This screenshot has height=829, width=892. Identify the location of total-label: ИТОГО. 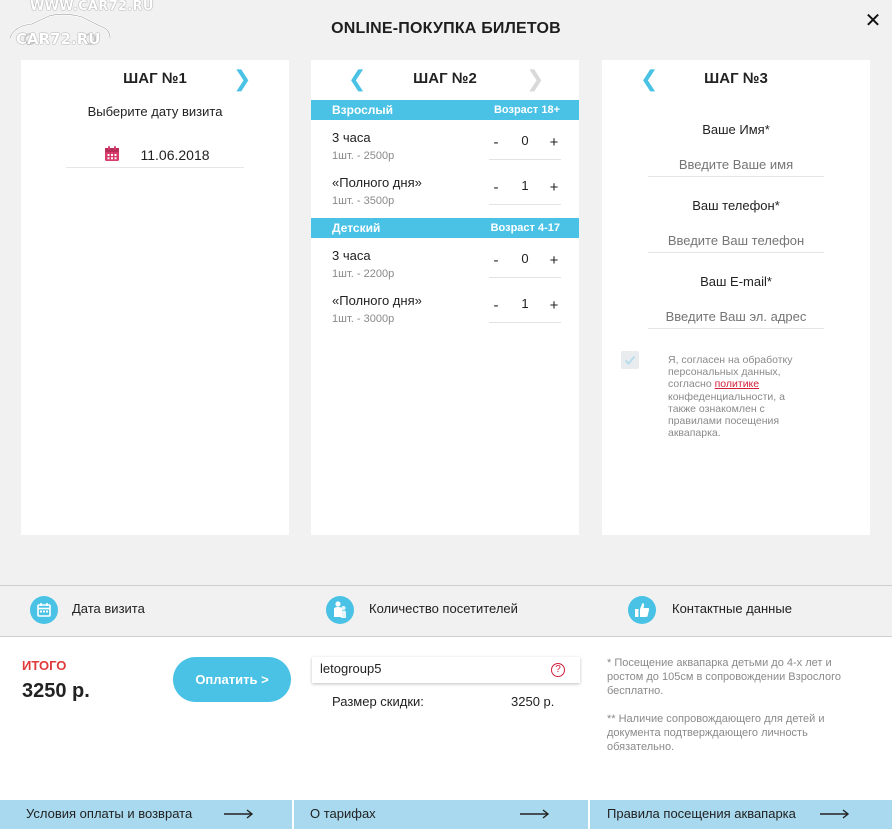
(44, 665).